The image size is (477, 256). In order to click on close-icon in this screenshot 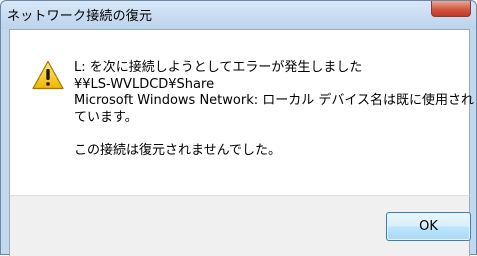, I will do `click(451, 9)`.